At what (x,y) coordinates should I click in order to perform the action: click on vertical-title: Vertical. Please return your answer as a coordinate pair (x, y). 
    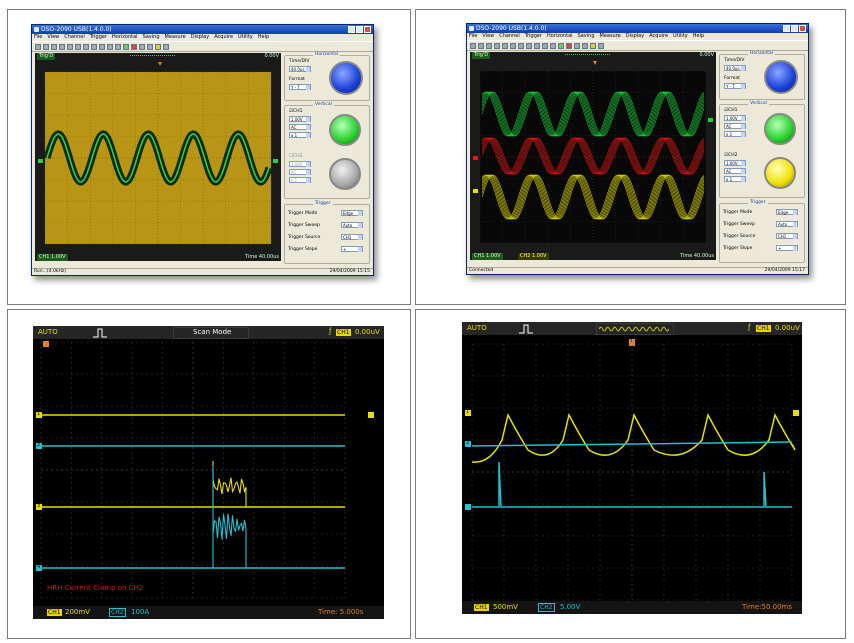
    Looking at the image, I should click on (758, 103).